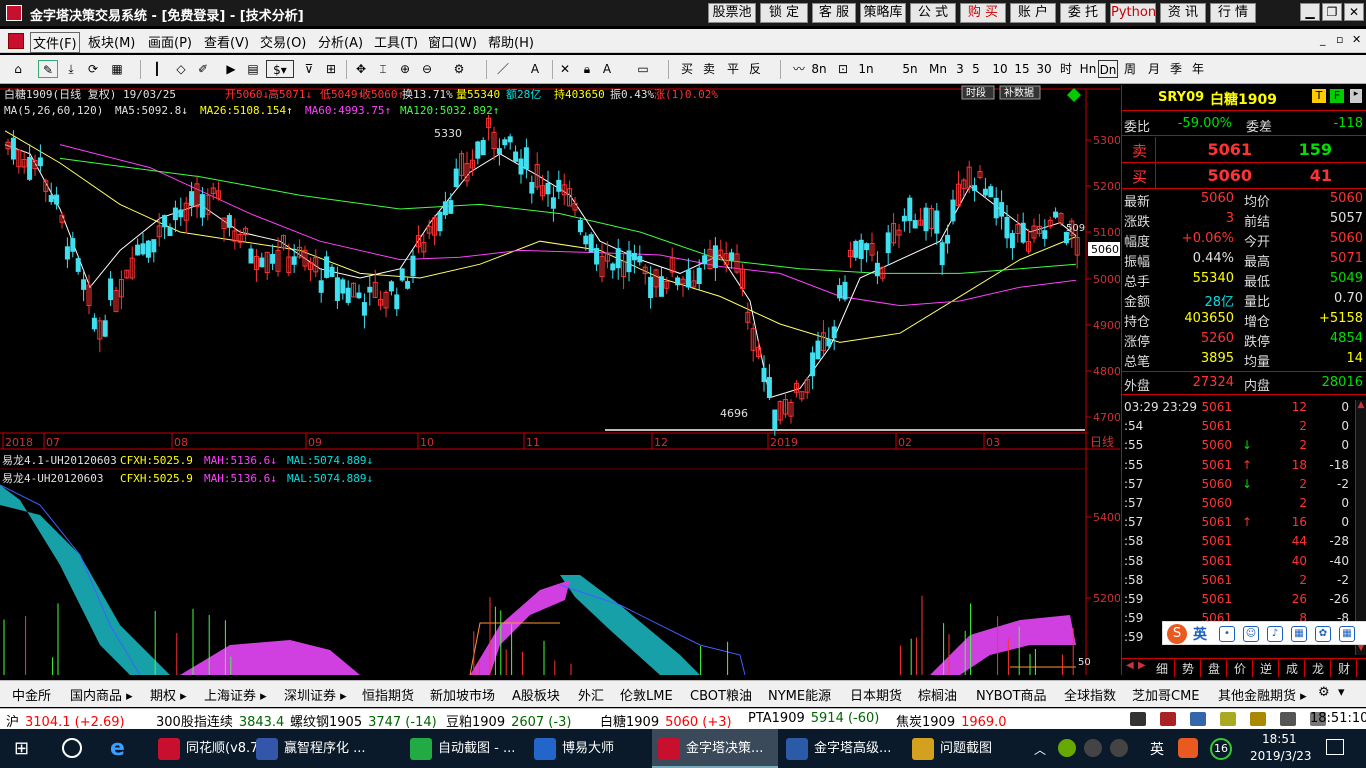 The image size is (1366, 768). I want to click on period-button-8: 时, so click(1066, 69).